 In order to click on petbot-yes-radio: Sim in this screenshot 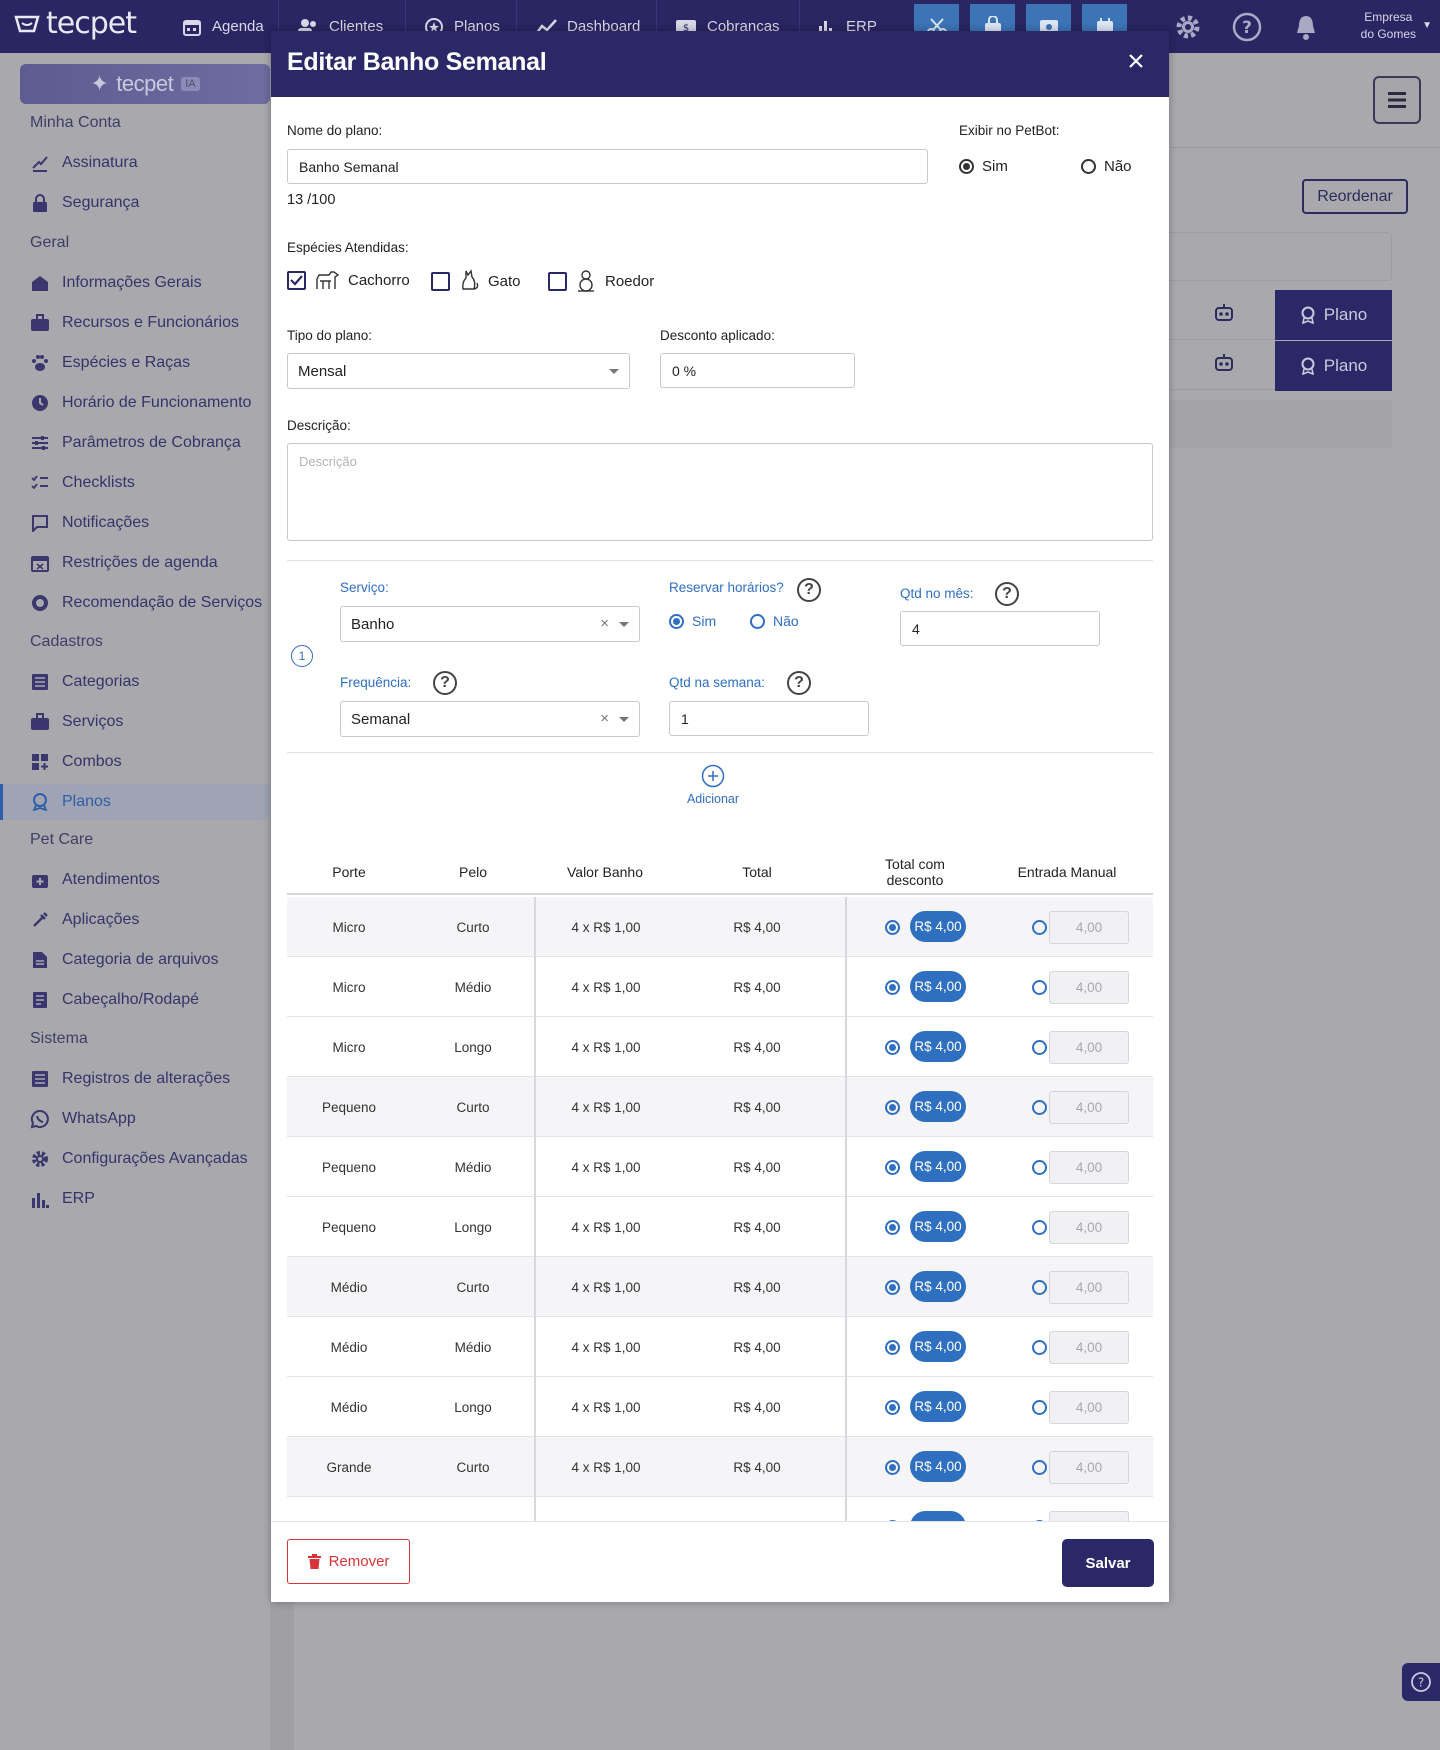, I will do `click(983, 166)`.